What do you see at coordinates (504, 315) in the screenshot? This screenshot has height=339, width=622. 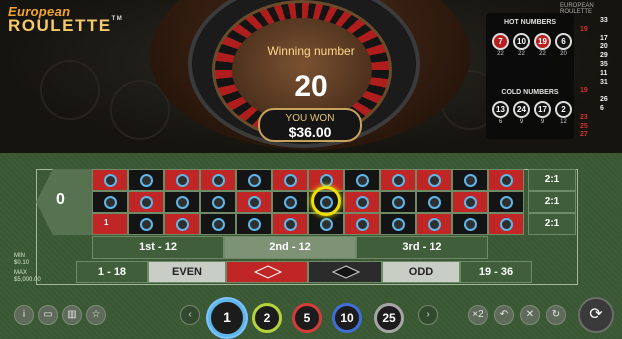 I see `undo-icon: ↶` at bounding box center [504, 315].